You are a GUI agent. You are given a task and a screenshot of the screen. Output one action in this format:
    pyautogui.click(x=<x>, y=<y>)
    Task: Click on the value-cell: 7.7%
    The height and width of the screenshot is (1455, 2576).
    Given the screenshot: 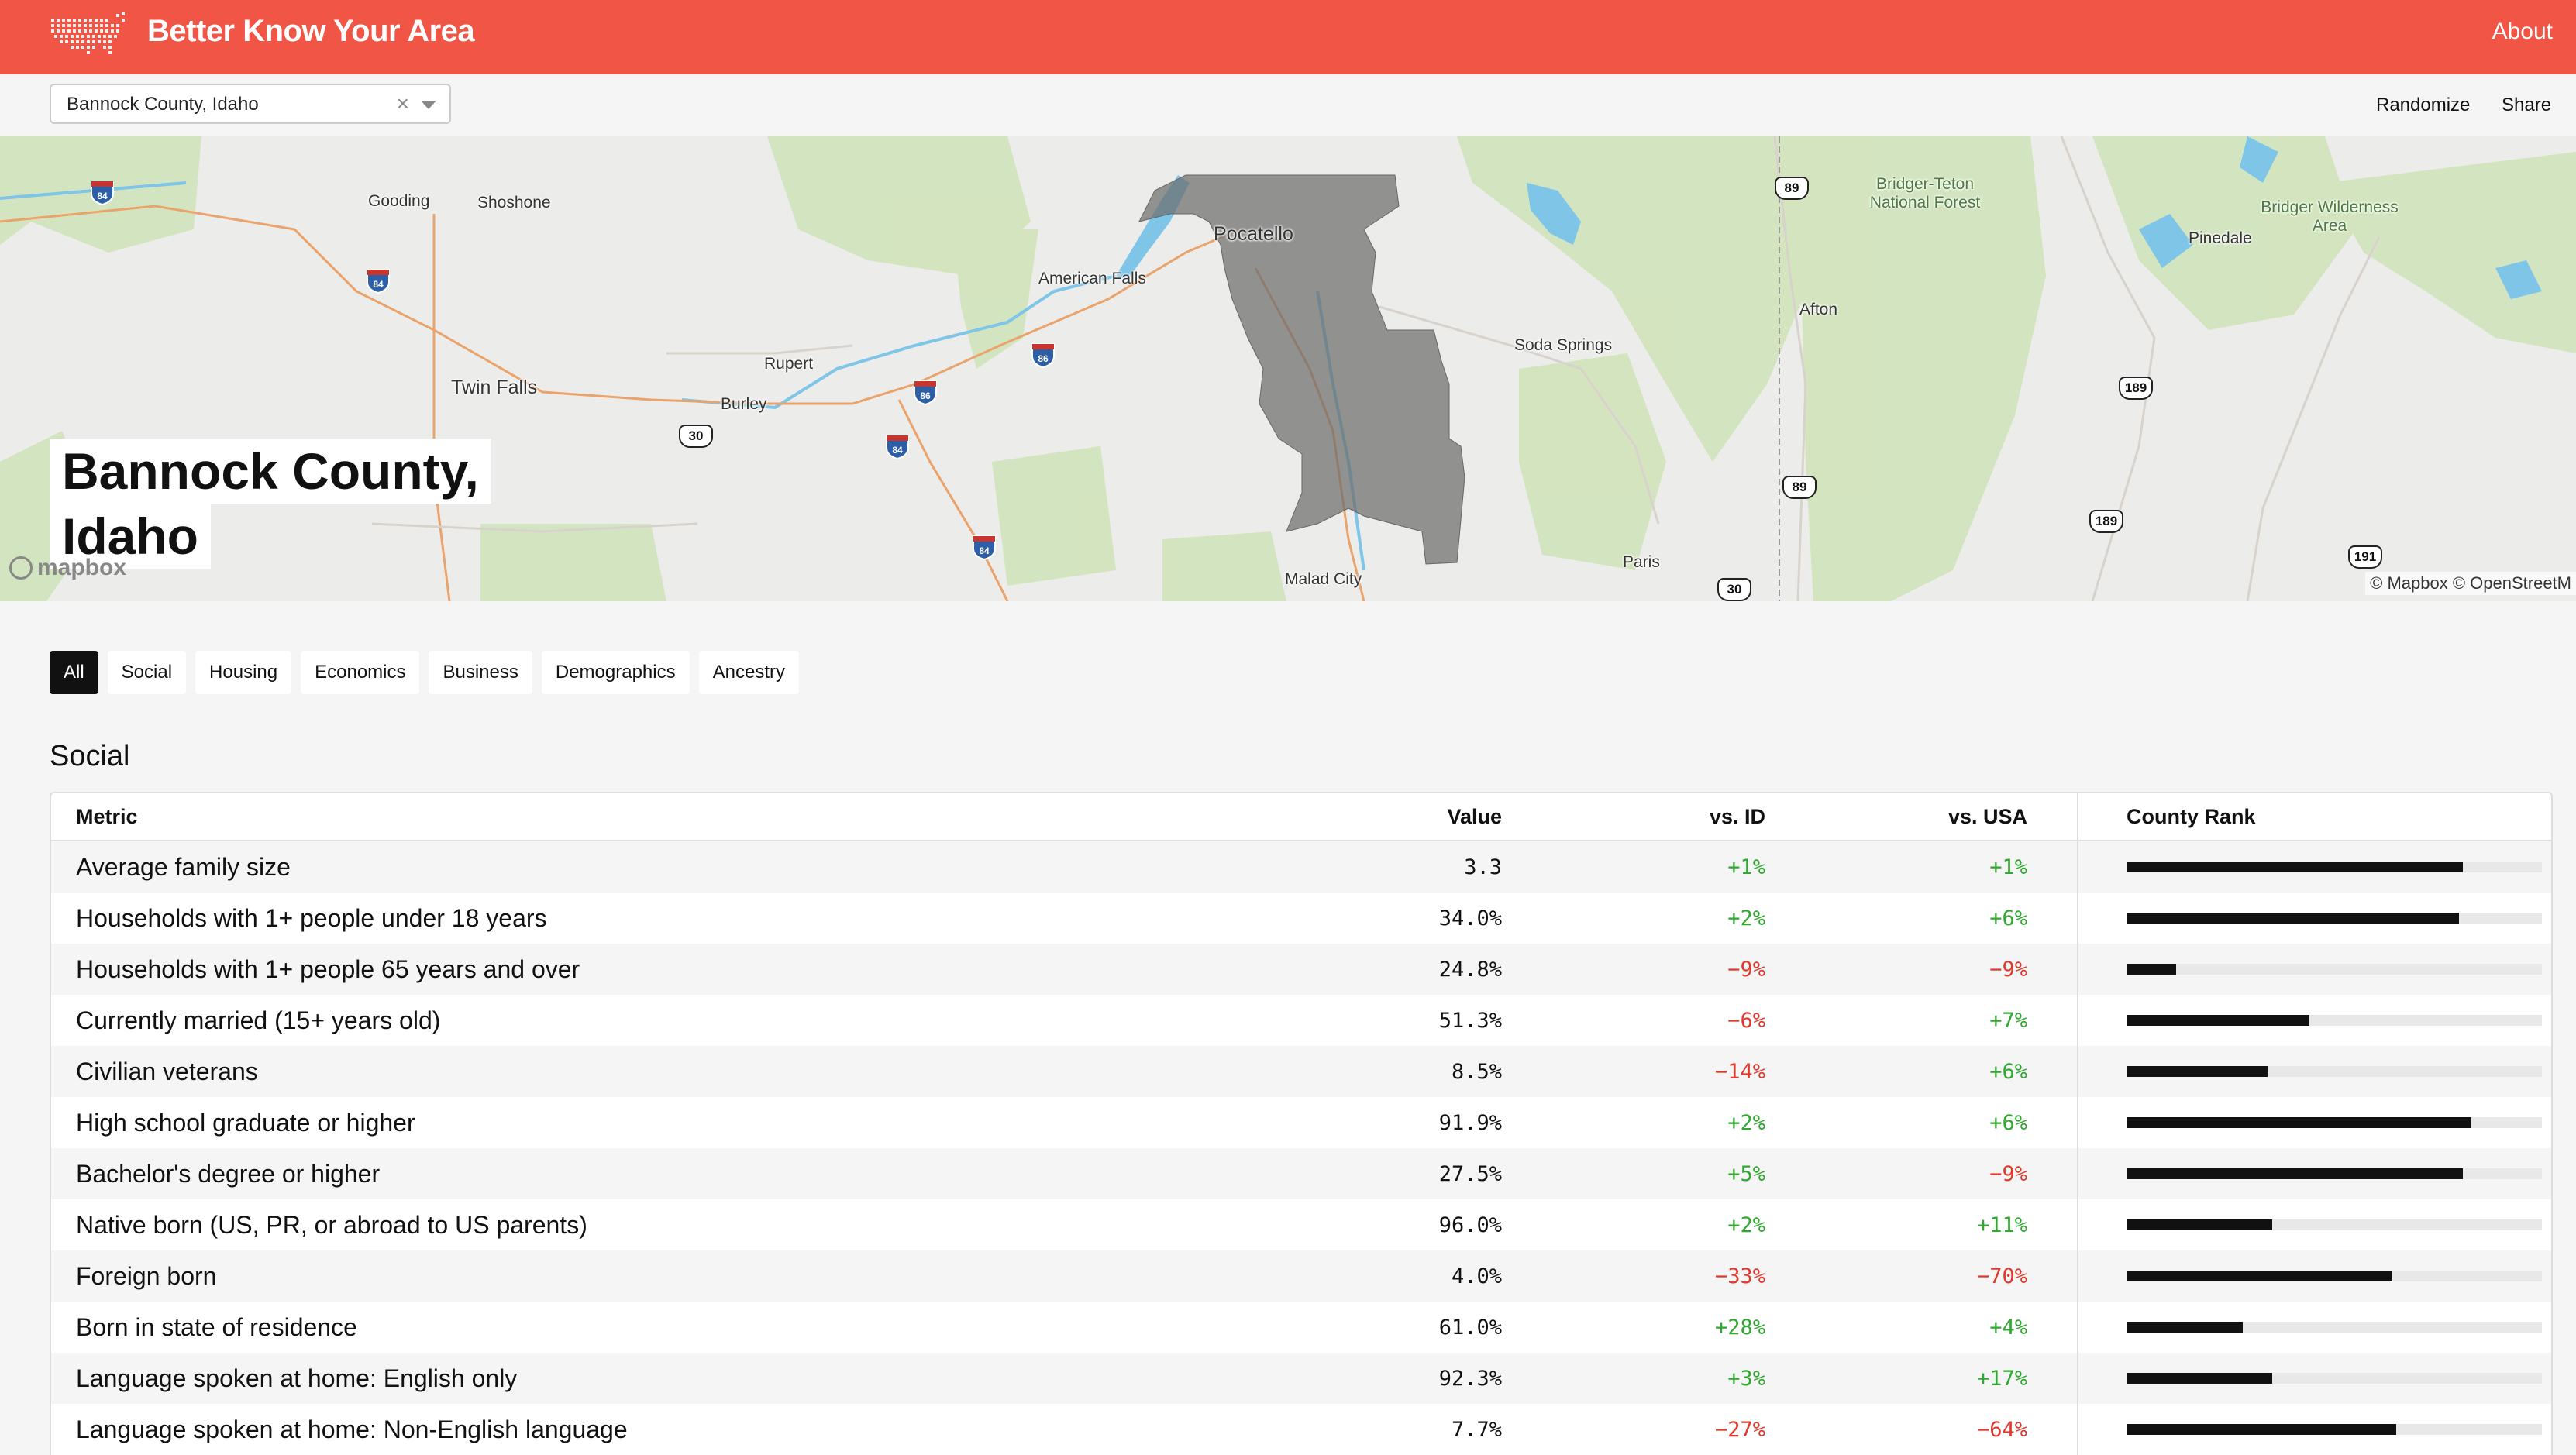 What is the action you would take?
    pyautogui.click(x=1476, y=1430)
    